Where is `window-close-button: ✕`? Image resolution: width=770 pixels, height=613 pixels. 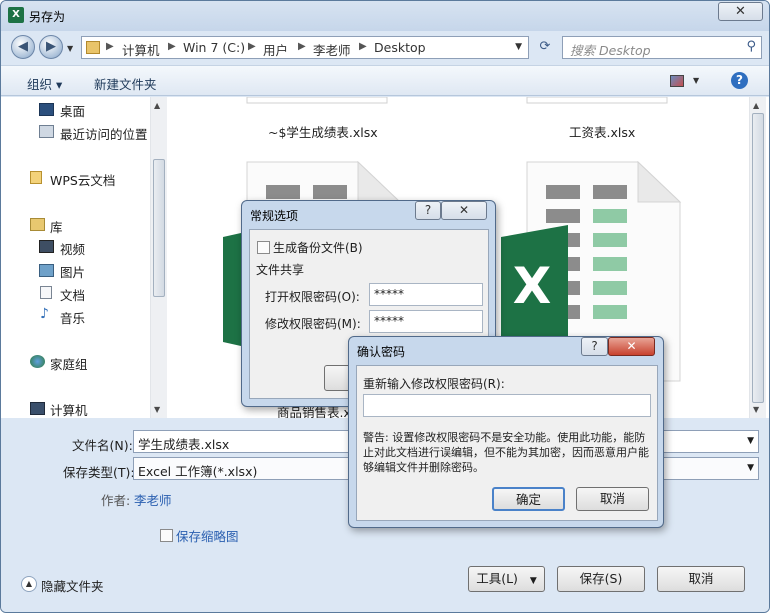 window-close-button: ✕ is located at coordinates (740, 11).